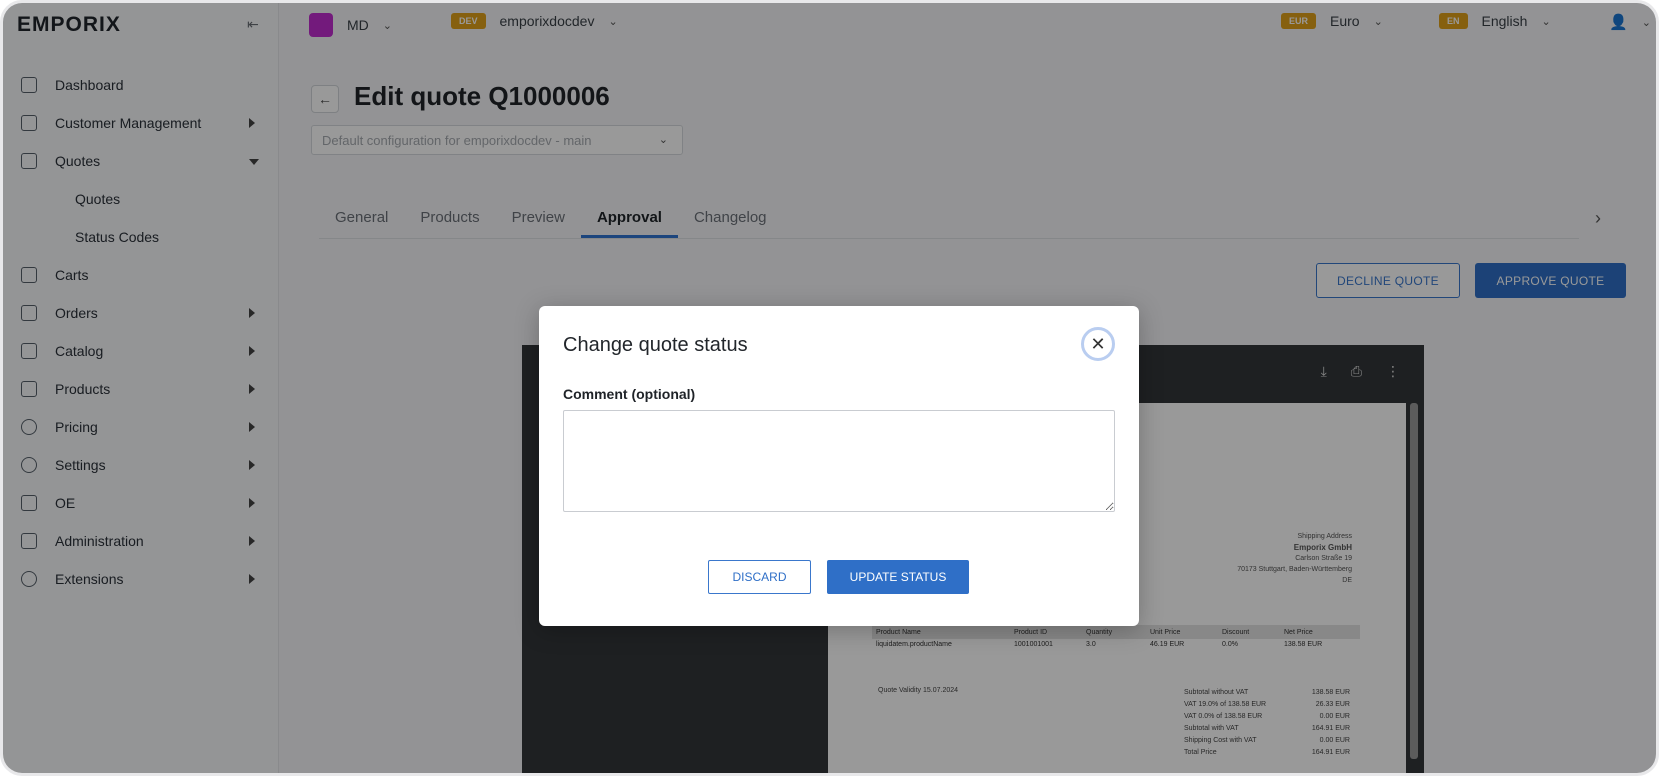 This screenshot has width=1659, height=776. I want to click on close-icon: ✕, so click(1098, 343).